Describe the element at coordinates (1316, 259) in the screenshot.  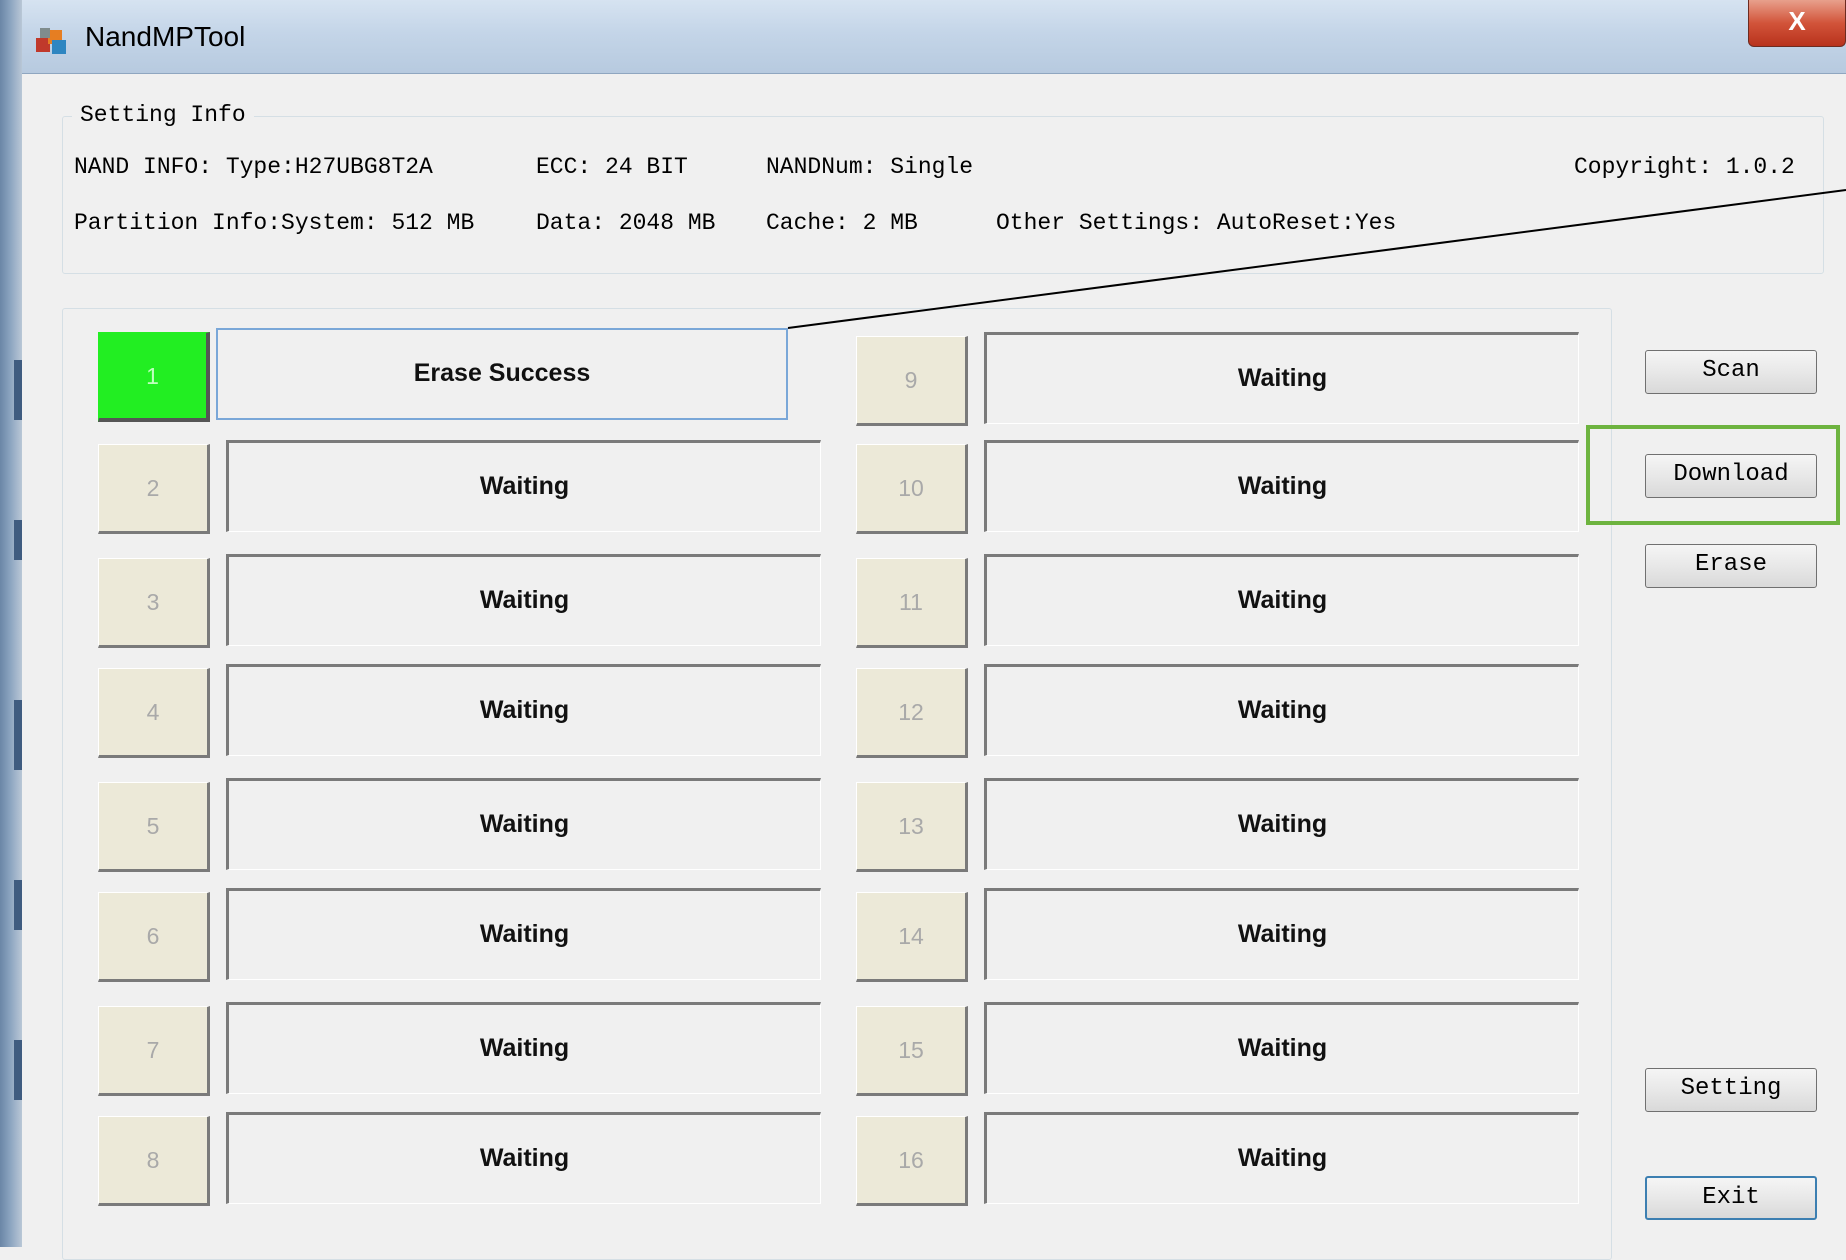
I see `annotation-pointer-line` at that location.